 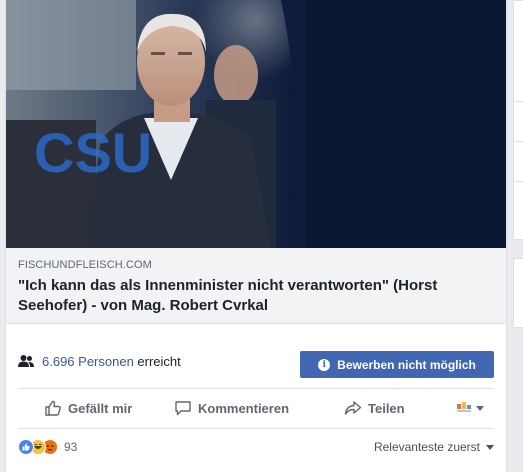 What do you see at coordinates (159, 361) in the screenshot?
I see `reach-suffix: erreicht` at bounding box center [159, 361].